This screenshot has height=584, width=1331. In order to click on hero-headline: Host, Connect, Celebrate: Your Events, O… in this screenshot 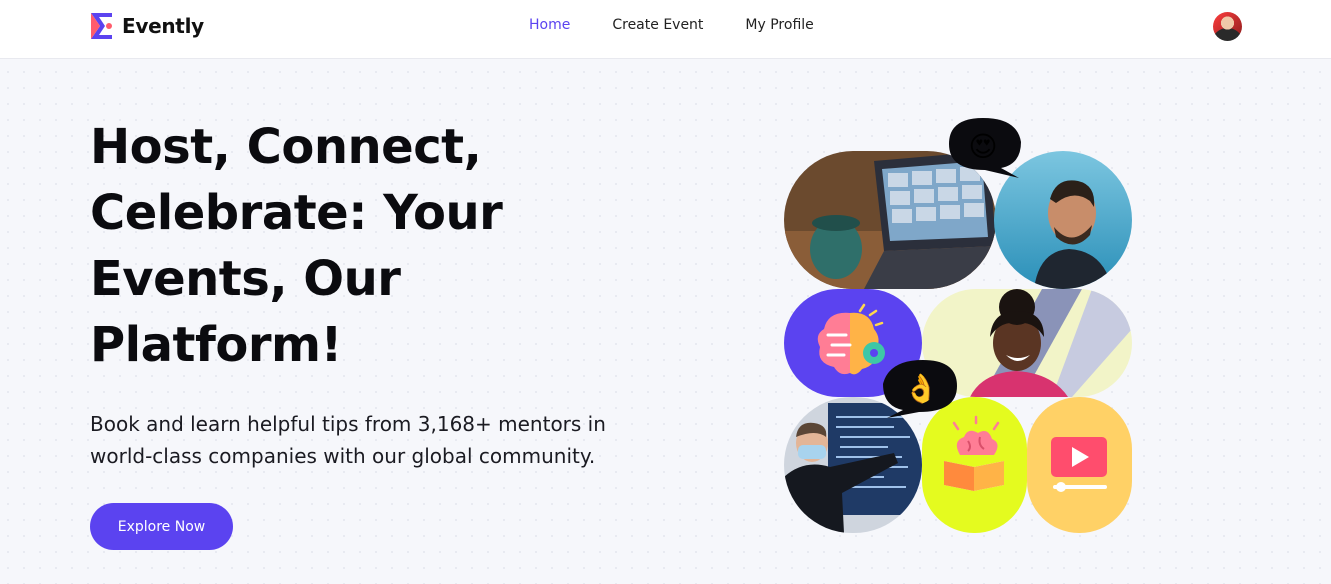, I will do `click(296, 246)`.